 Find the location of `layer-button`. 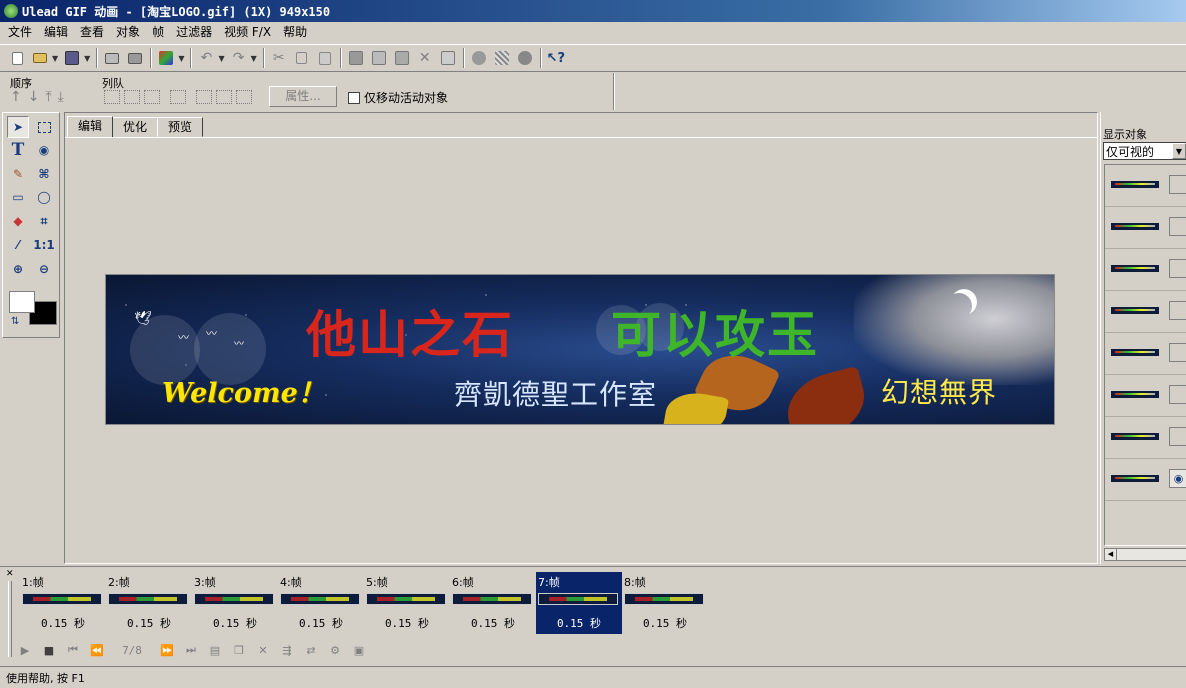

layer-button is located at coordinates (379, 58).